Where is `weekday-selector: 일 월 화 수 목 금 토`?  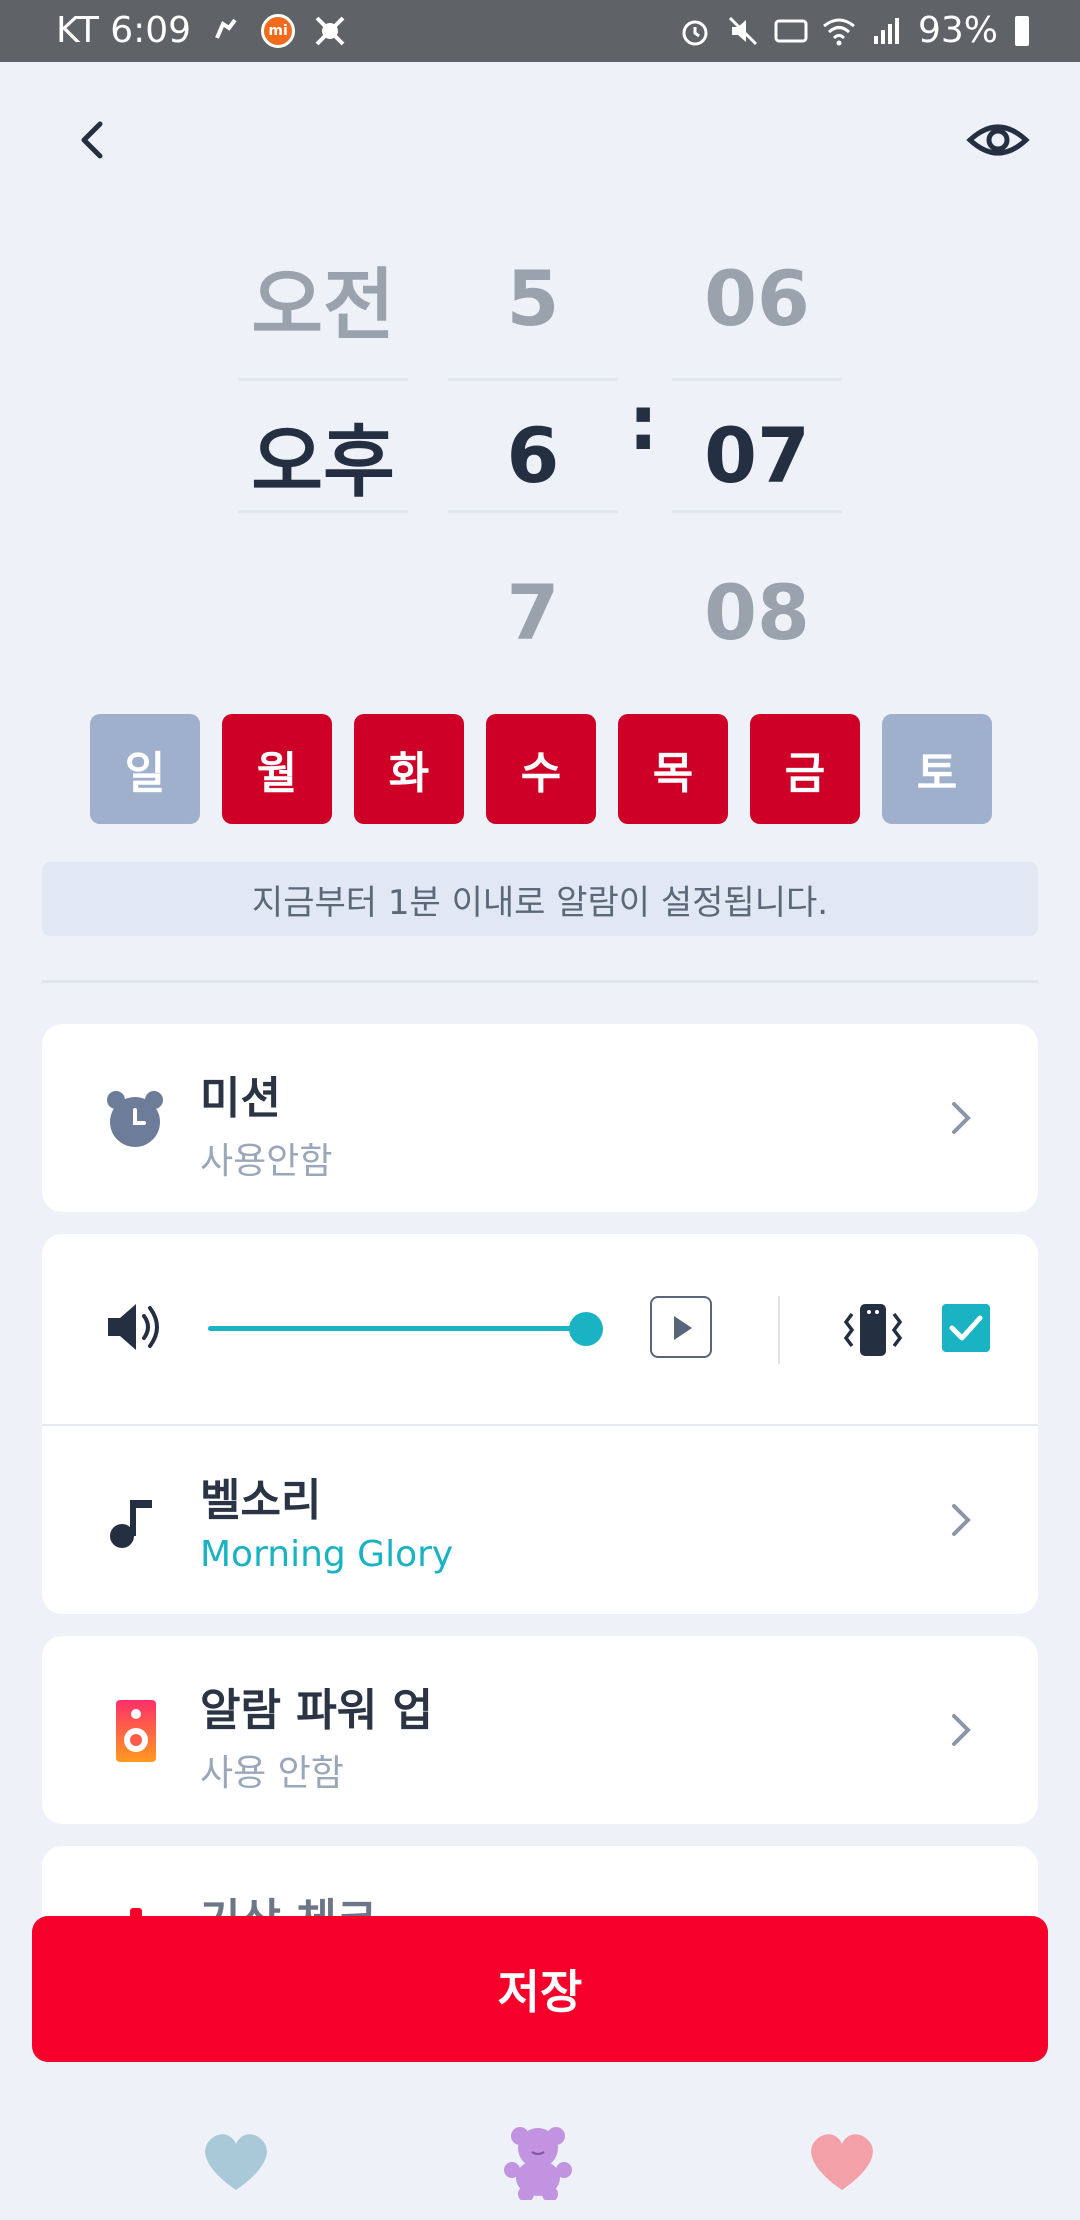 weekday-selector: 일 월 화 수 목 금 토 is located at coordinates (541, 769).